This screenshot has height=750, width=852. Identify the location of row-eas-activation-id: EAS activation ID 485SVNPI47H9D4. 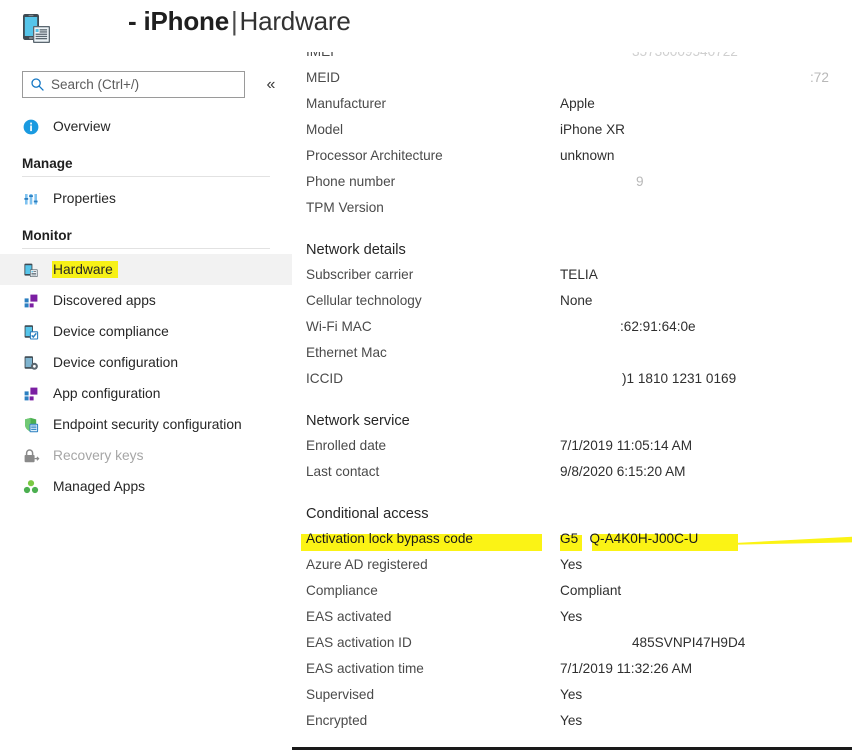
(572, 648).